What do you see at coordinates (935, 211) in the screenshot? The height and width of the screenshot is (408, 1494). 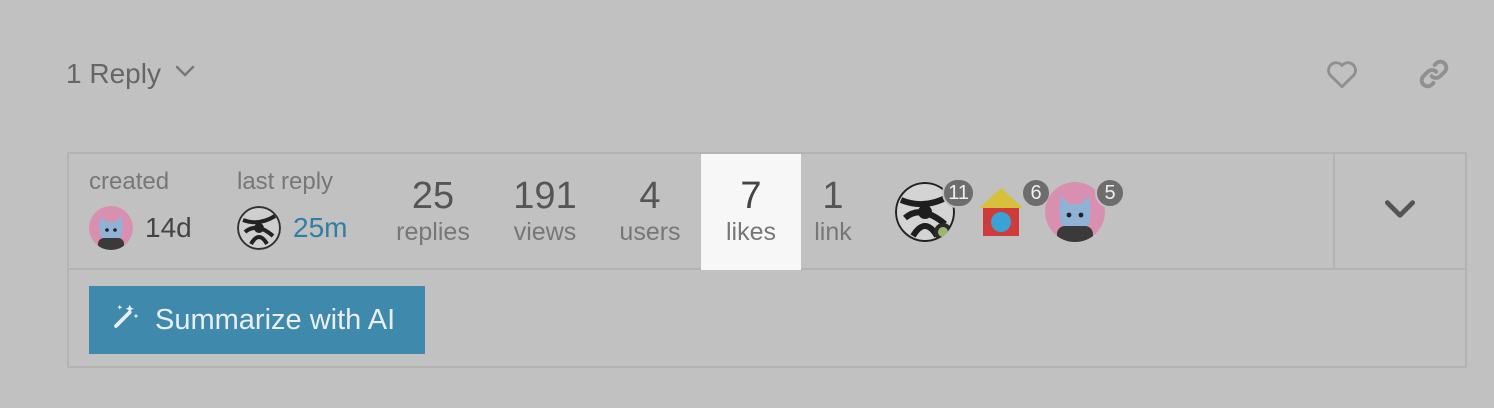 I see `participant: 11` at bounding box center [935, 211].